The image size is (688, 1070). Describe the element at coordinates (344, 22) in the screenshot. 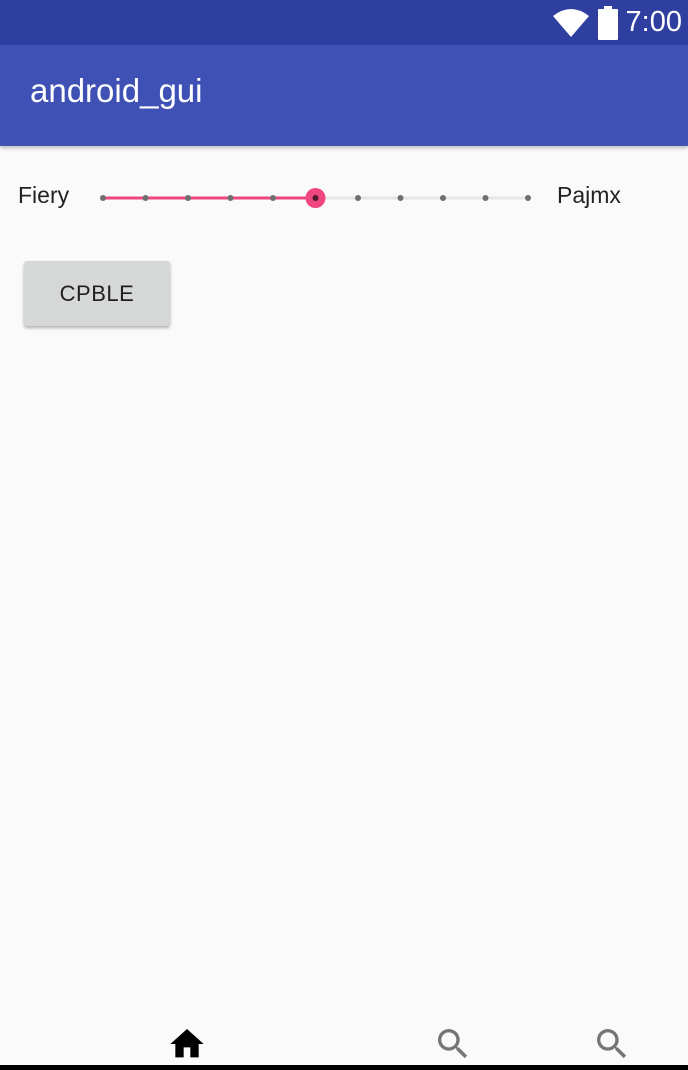

I see `status-bar: 7:00` at that location.